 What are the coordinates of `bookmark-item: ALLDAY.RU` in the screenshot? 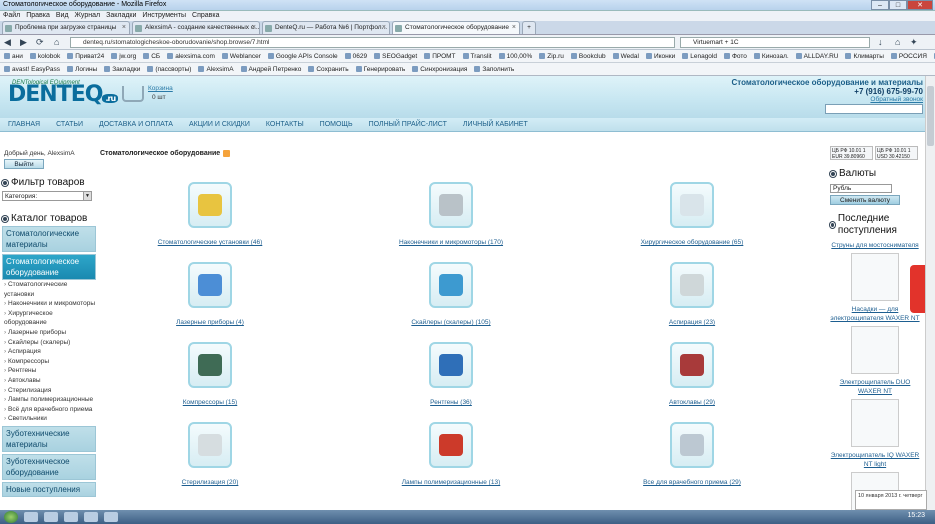 It's located at (816, 56).